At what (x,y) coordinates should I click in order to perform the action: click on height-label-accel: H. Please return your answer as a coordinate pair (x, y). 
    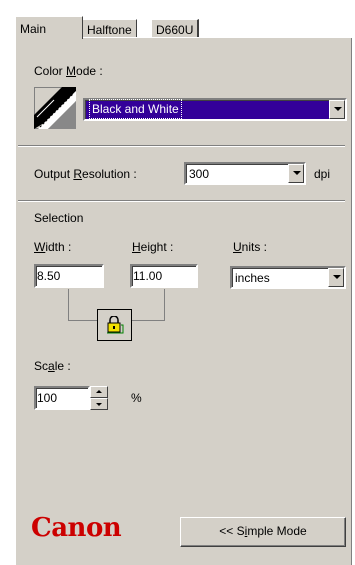
    Looking at the image, I should click on (136, 247).